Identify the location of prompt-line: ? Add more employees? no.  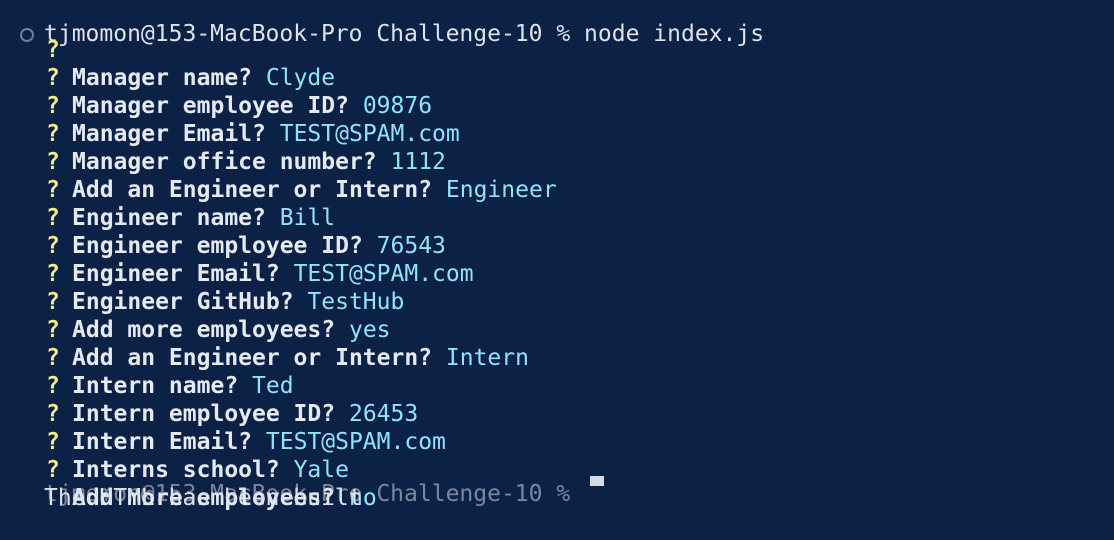
(188, 469).